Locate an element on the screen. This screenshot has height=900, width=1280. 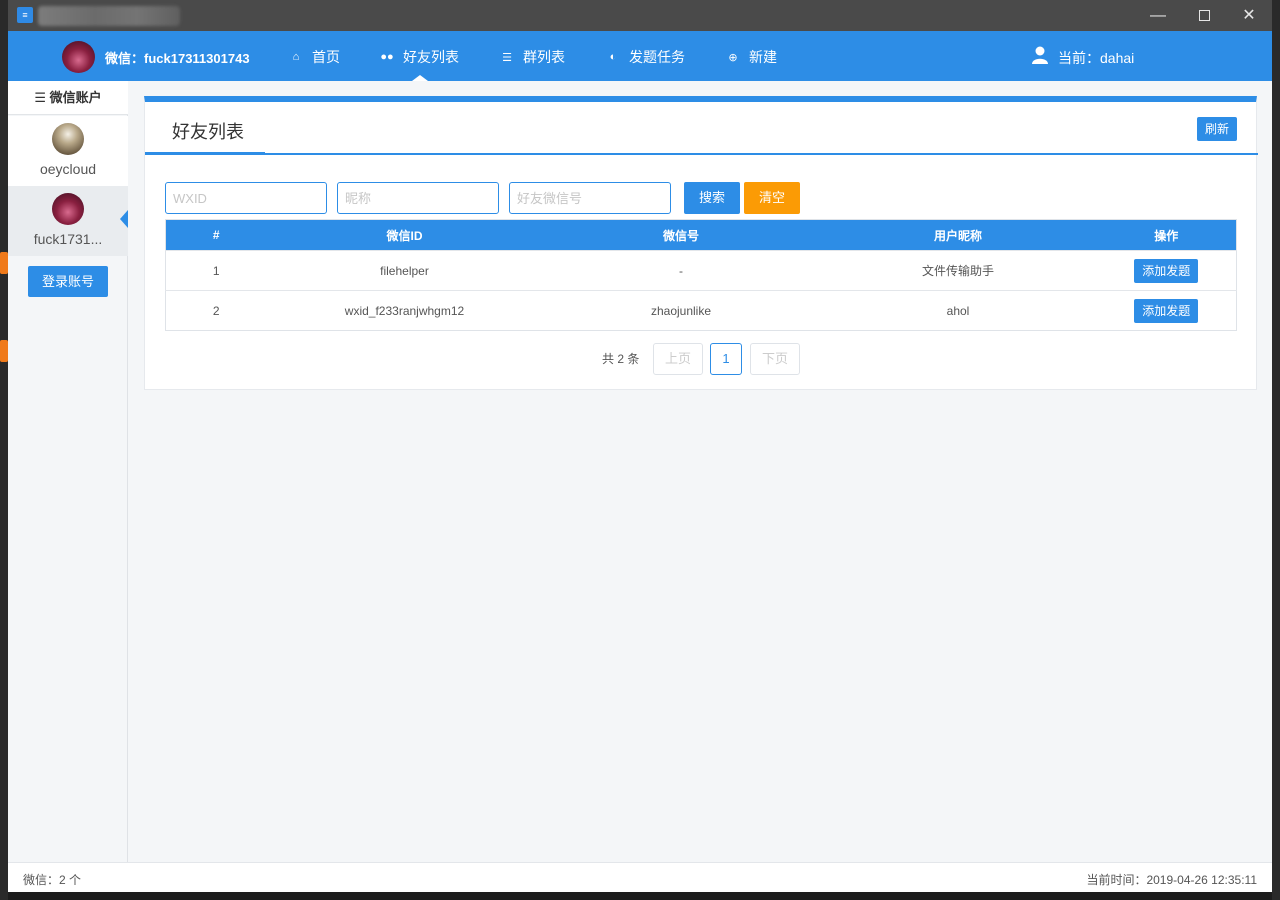
search-button: 搜索 is located at coordinates (712, 198).